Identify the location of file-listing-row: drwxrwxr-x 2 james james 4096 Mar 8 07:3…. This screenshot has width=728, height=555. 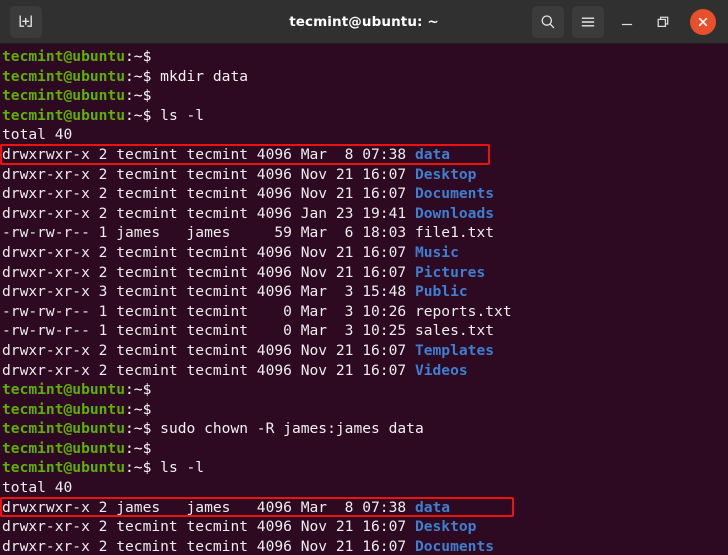
(365, 508).